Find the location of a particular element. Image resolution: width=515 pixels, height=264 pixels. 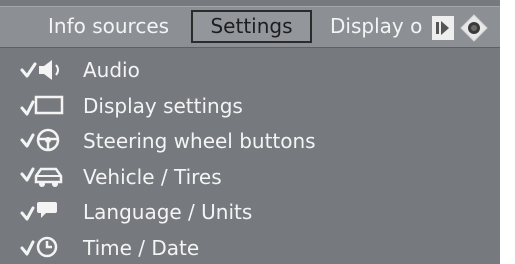

next-tab-button is located at coordinates (443, 28).